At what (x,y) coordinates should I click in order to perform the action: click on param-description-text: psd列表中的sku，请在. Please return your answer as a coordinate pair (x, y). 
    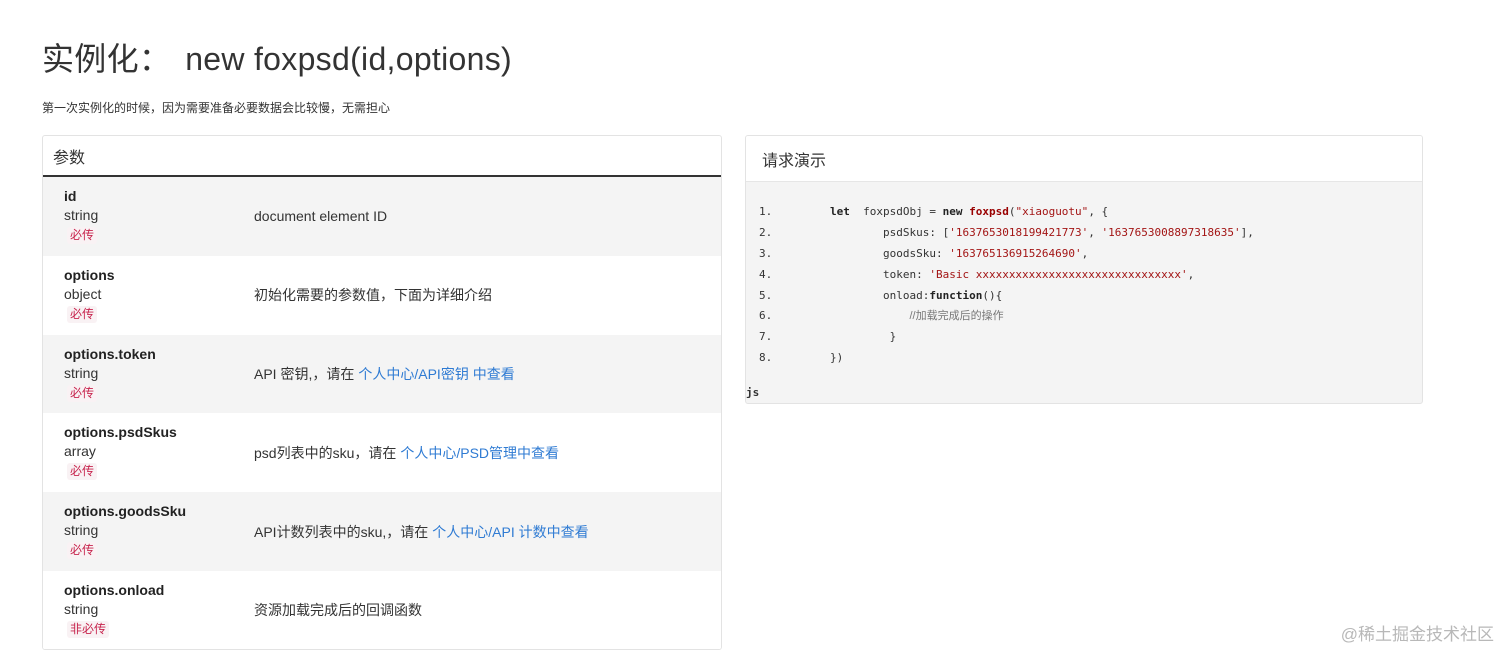
    Looking at the image, I should click on (325, 452).